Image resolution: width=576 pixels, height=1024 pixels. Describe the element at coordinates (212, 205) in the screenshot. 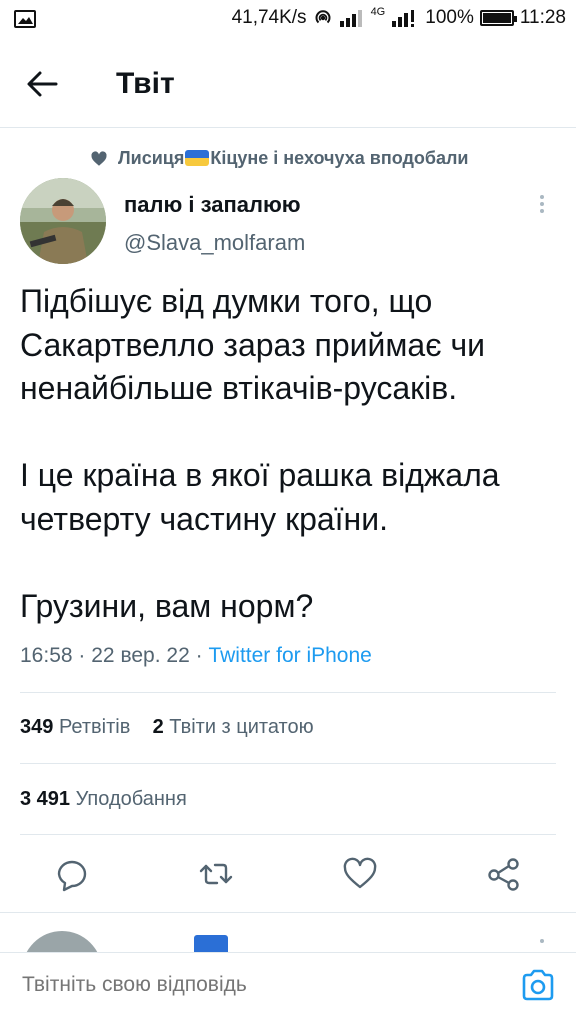

I see `author-name: палю і запалюю` at that location.